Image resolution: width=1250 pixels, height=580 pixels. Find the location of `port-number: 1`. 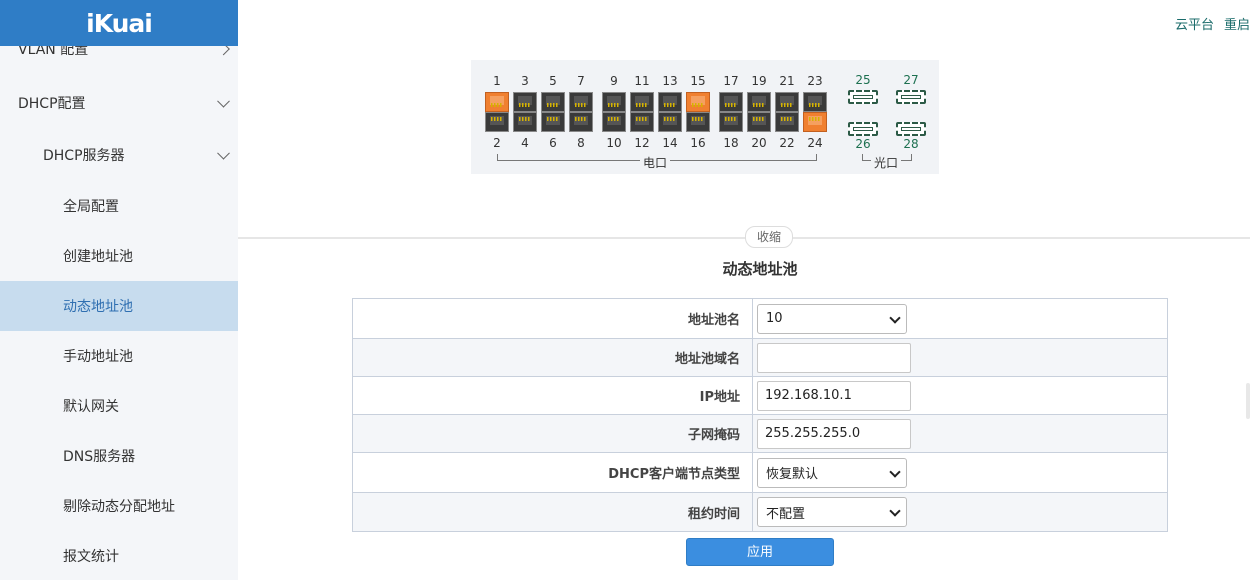

port-number: 1 is located at coordinates (497, 81).